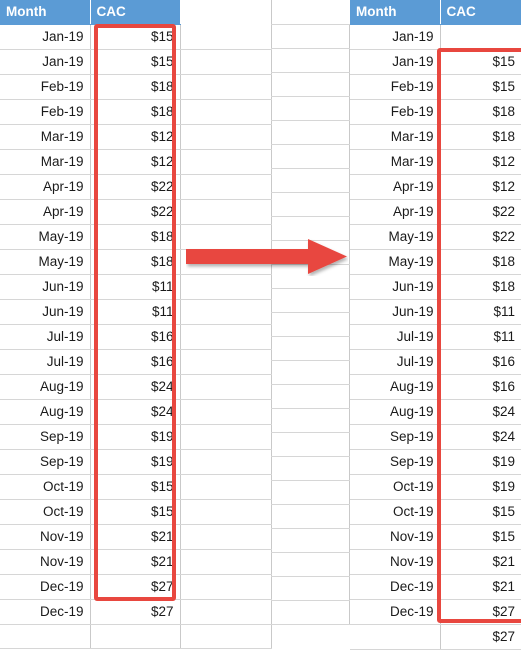  What do you see at coordinates (435, 637) in the screenshot?
I see `table-row: $27` at bounding box center [435, 637].